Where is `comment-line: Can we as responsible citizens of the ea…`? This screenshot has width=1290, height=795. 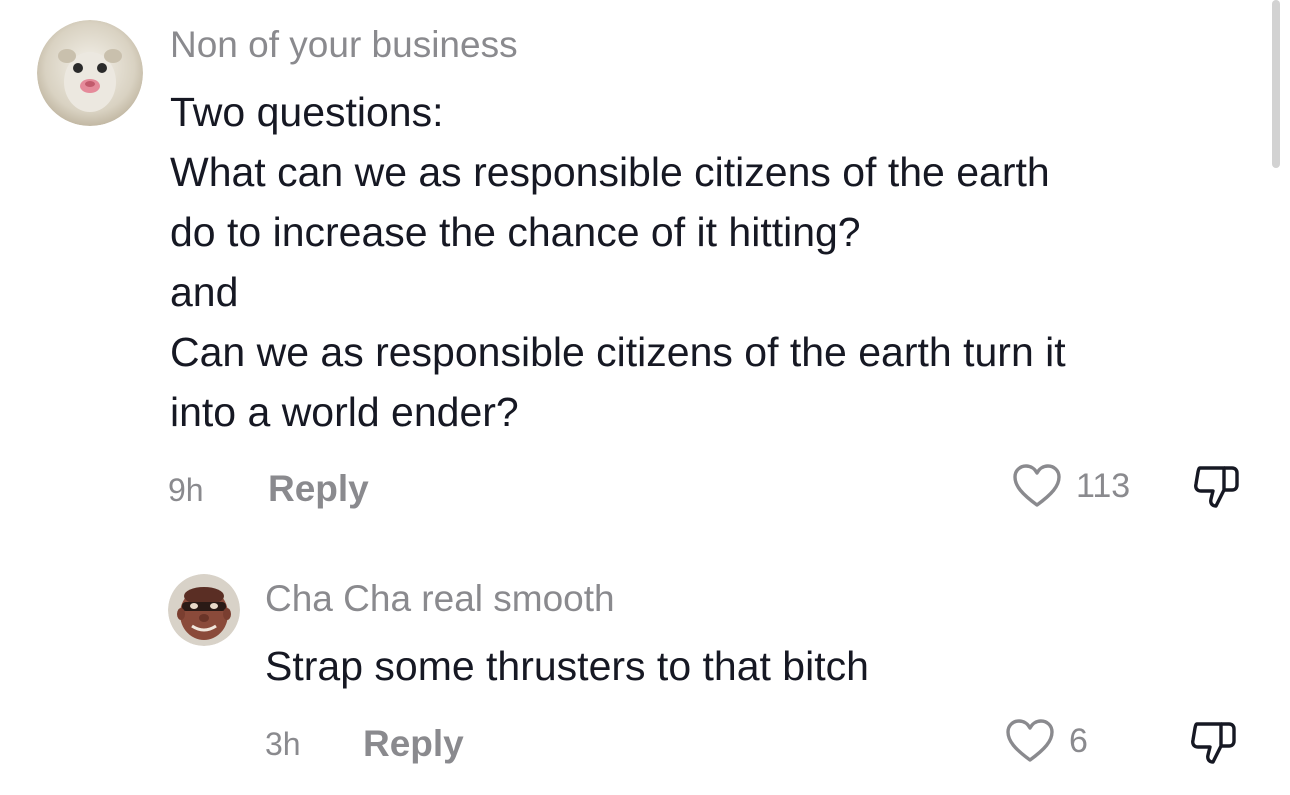
comment-line: Can we as responsible citizens of the ea… is located at coordinates (618, 352).